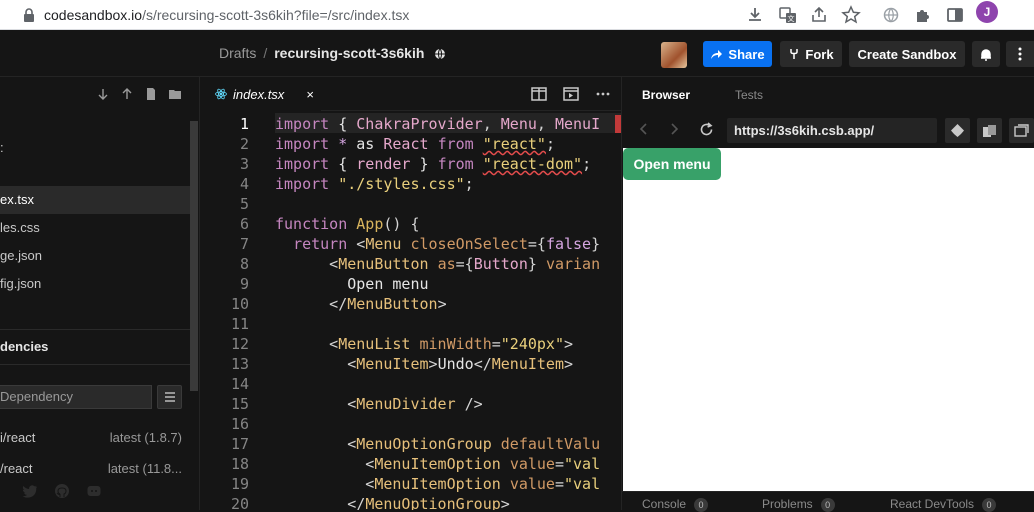 This screenshot has height=512, width=1034. Describe the element at coordinates (987, 12) in the screenshot. I see `profile-avatar: J` at that location.